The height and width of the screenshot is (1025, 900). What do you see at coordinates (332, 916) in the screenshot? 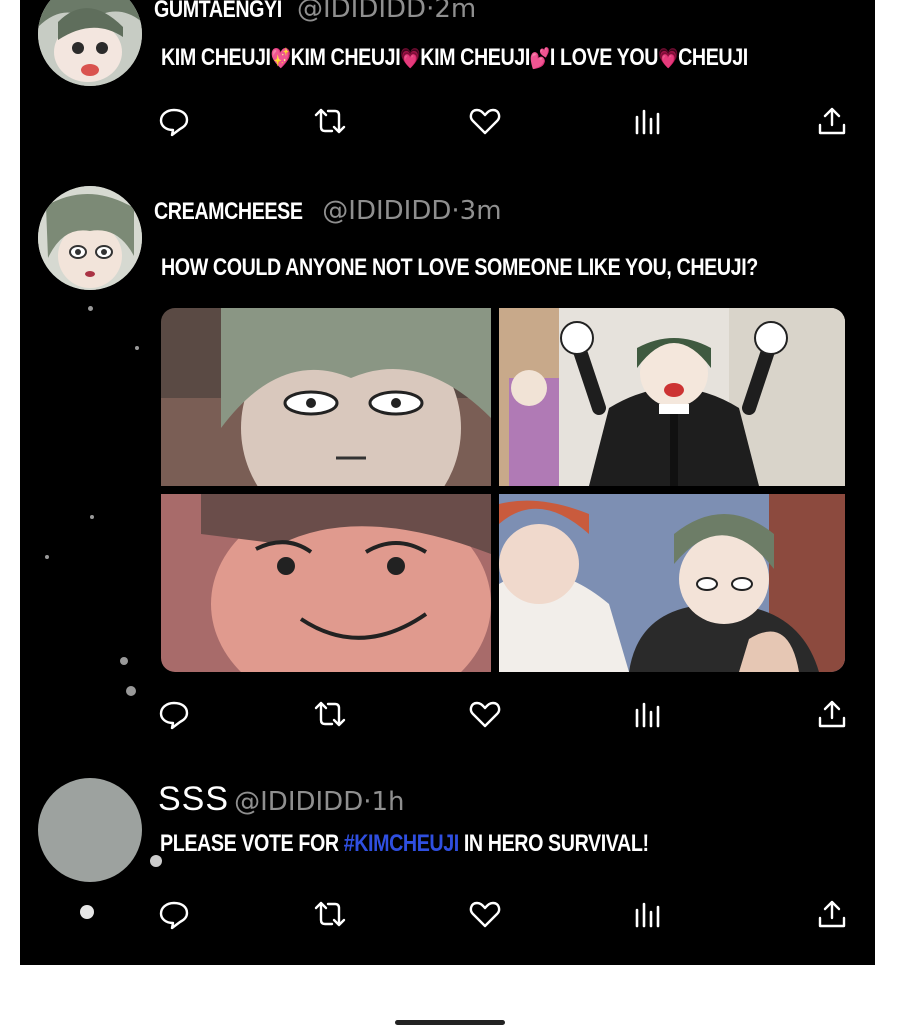
I see `retweet-icon` at bounding box center [332, 916].